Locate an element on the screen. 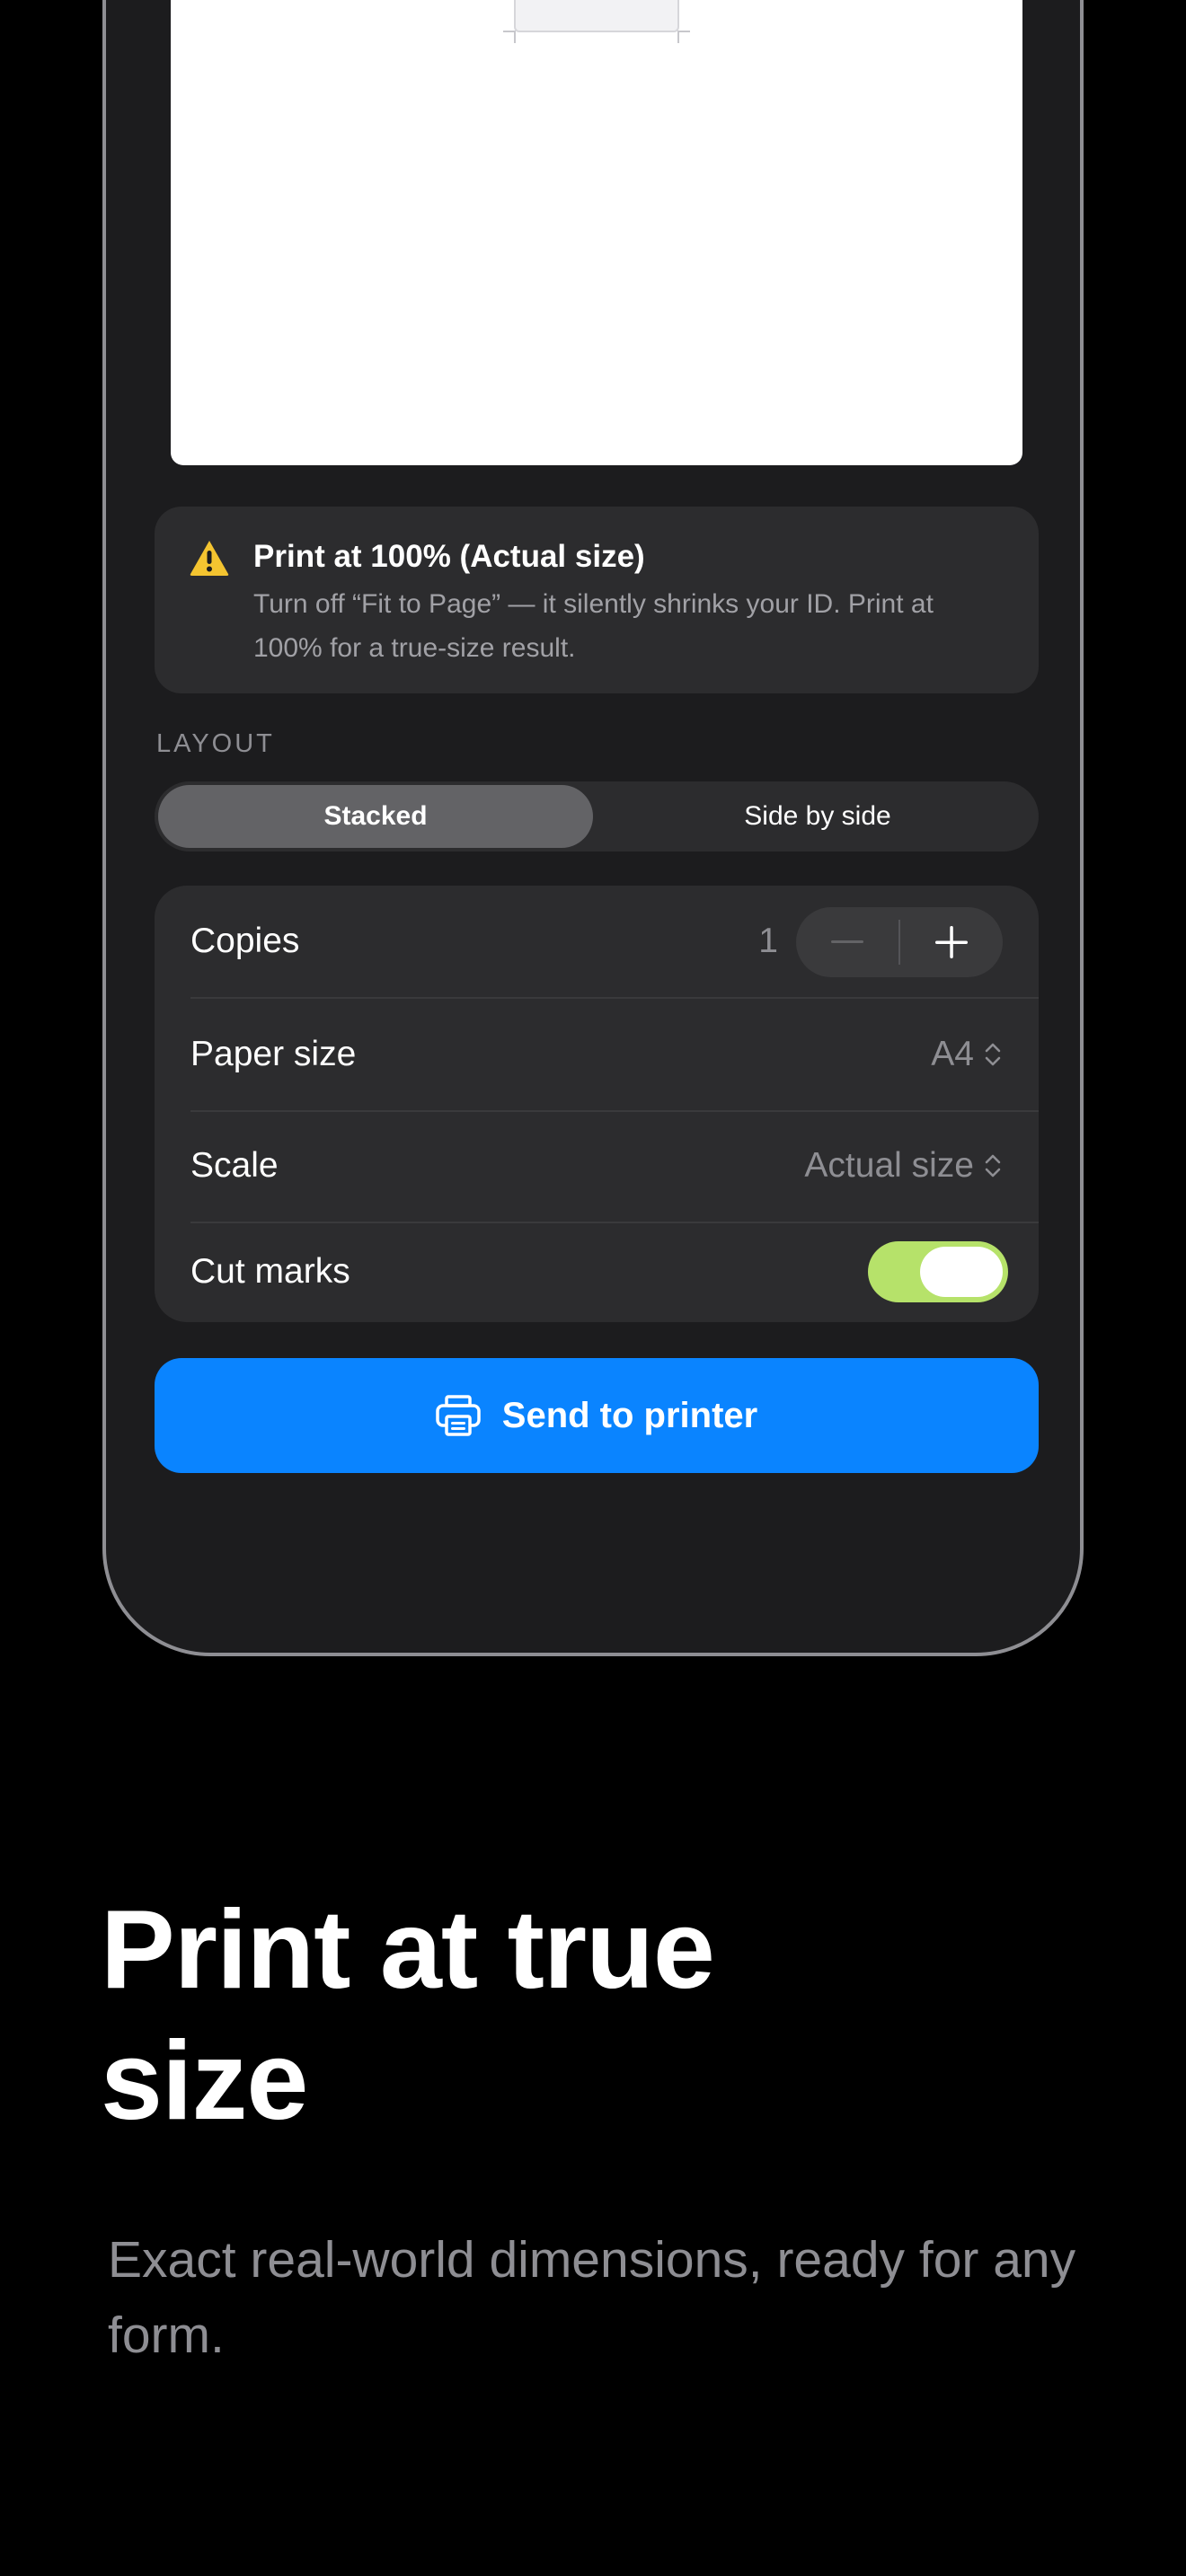 The height and width of the screenshot is (2576, 1186). send-to-printer-button: Send to printer is located at coordinates (597, 1415).